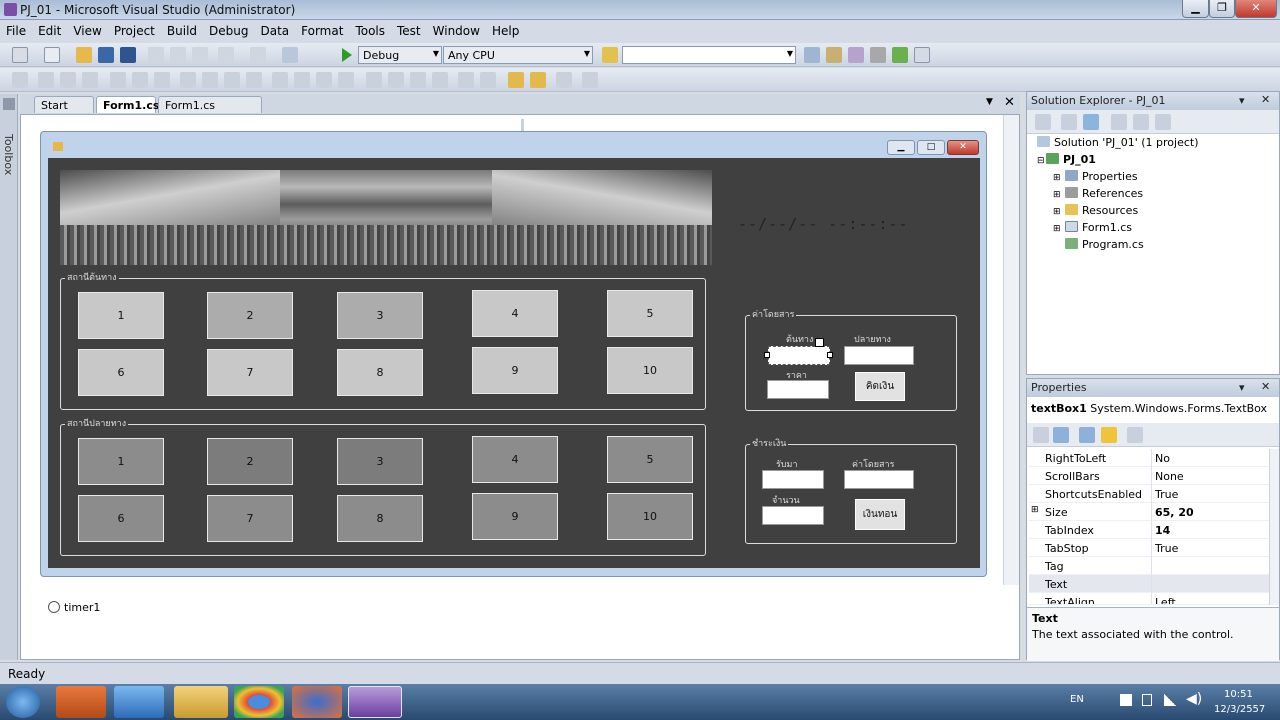 This screenshot has height=720, width=1280. Describe the element at coordinates (1154, 512) in the screenshot. I see `property-row: ⊞ Size 65, 20` at that location.